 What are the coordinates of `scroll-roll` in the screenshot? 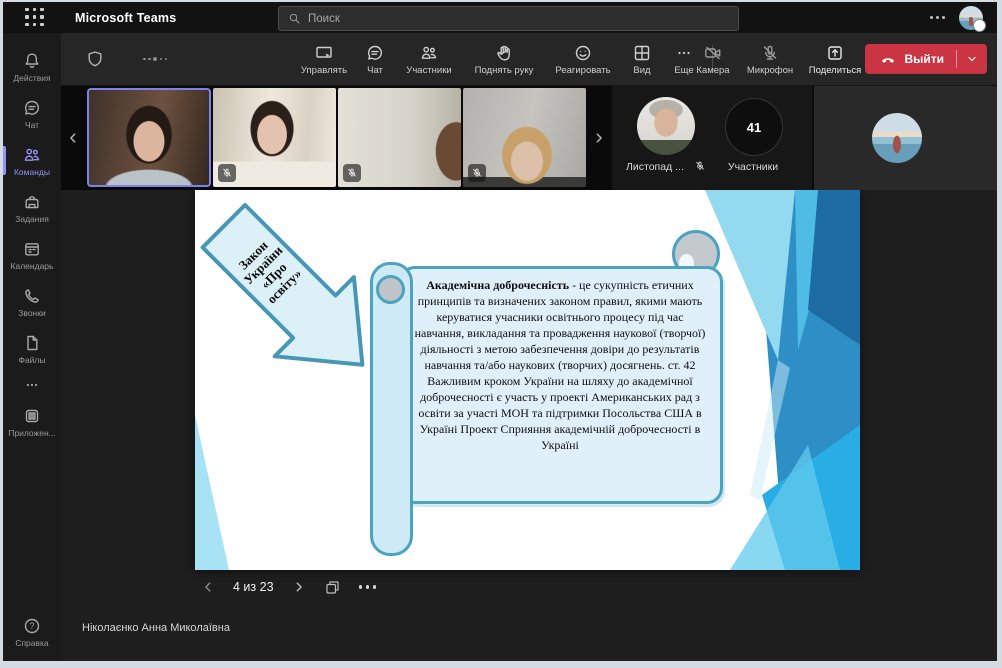 It's located at (391, 409).